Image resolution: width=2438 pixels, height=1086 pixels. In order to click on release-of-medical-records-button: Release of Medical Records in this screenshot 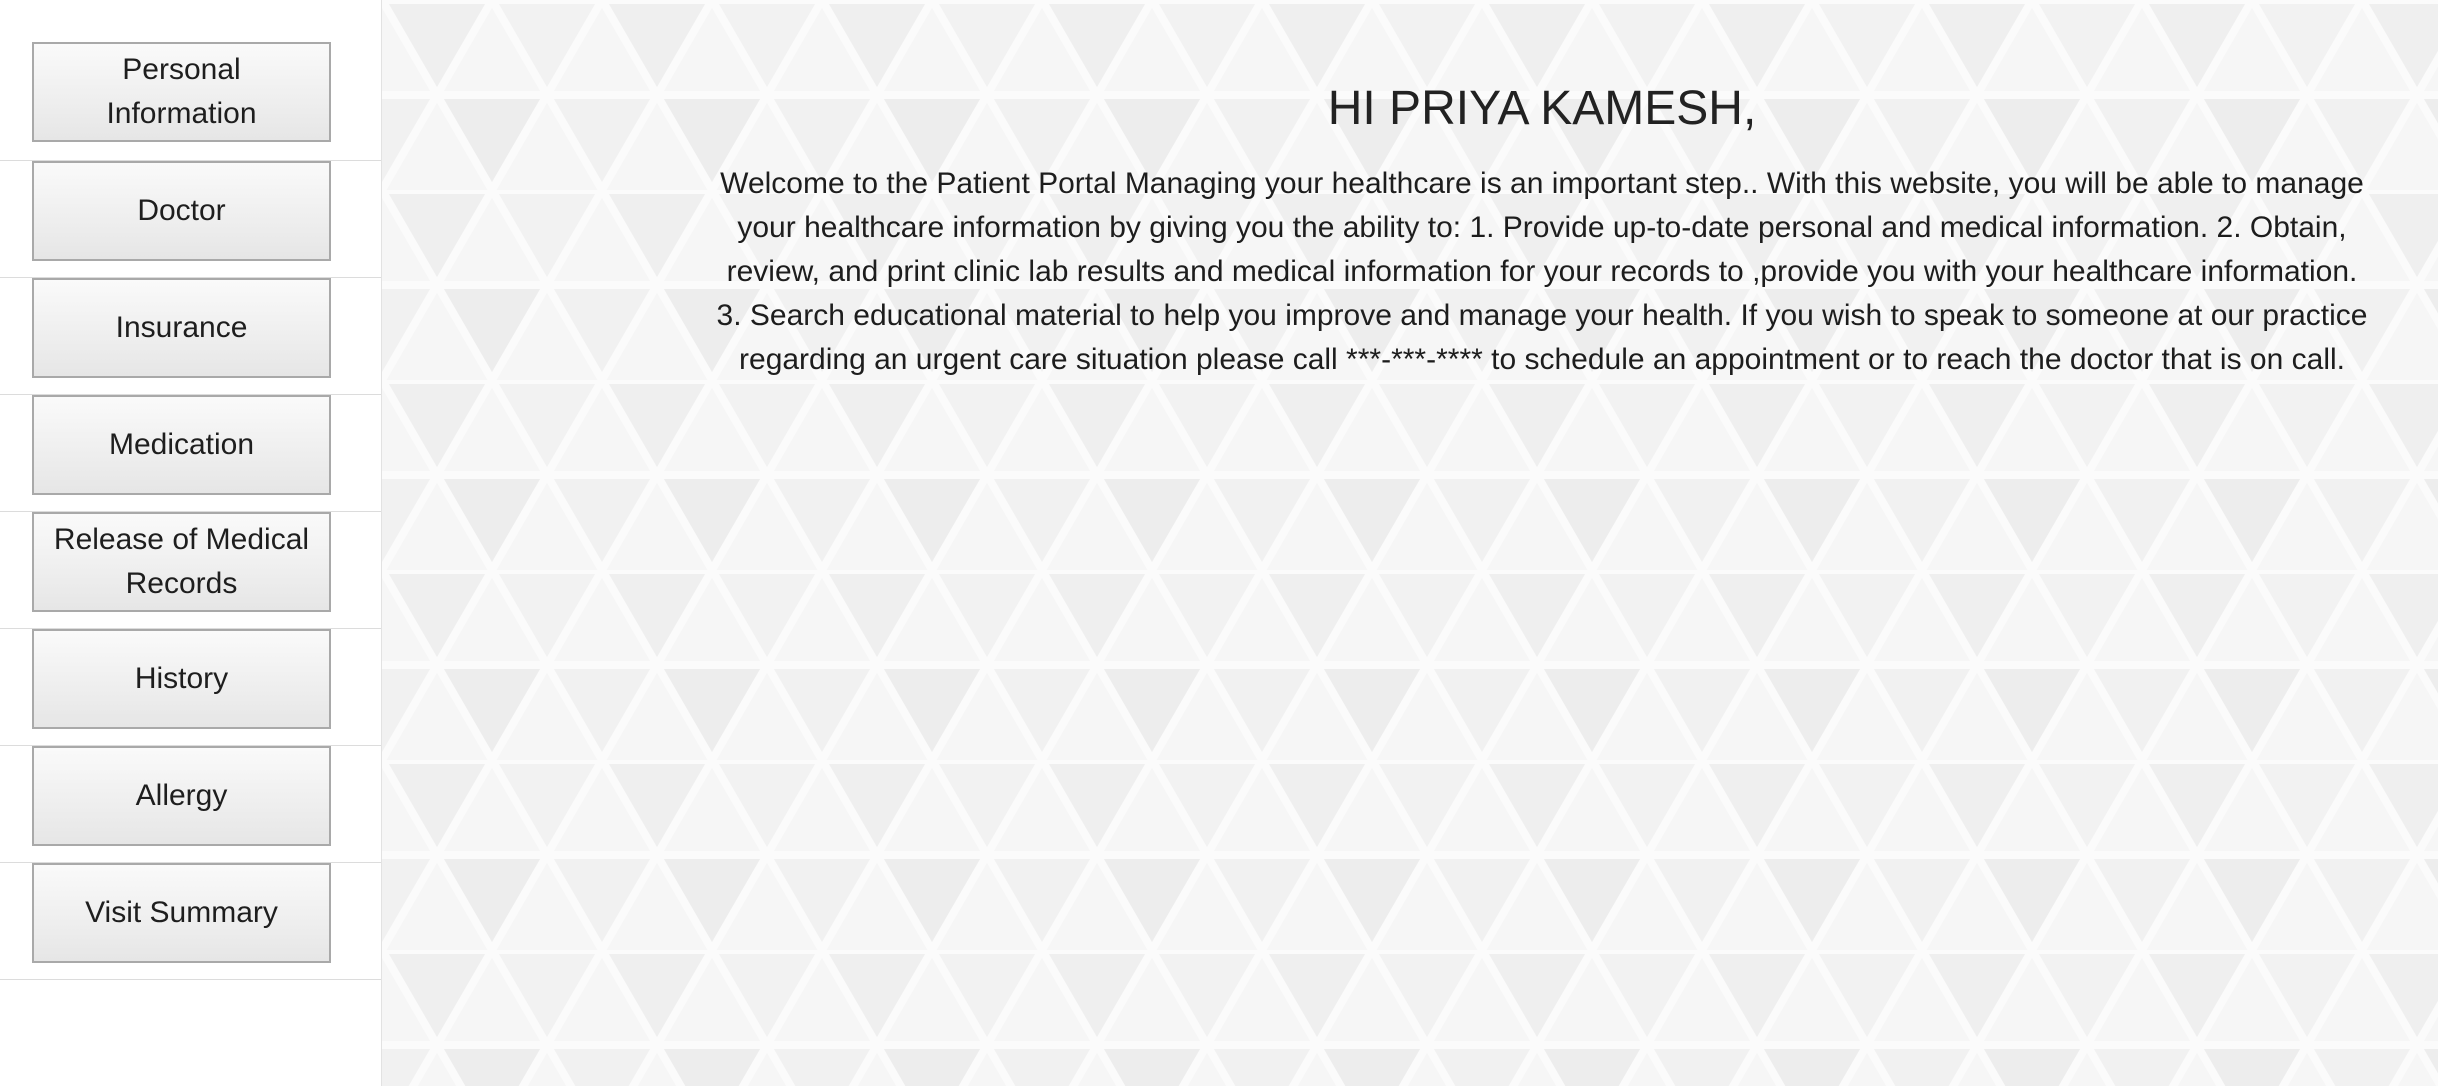, I will do `click(181, 562)`.